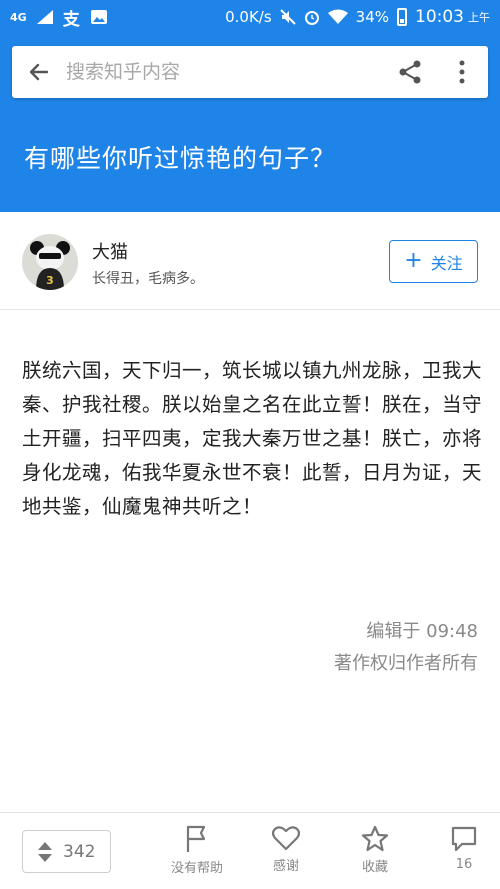  What do you see at coordinates (45, 851) in the screenshot?
I see `vote-arrows-icon` at bounding box center [45, 851].